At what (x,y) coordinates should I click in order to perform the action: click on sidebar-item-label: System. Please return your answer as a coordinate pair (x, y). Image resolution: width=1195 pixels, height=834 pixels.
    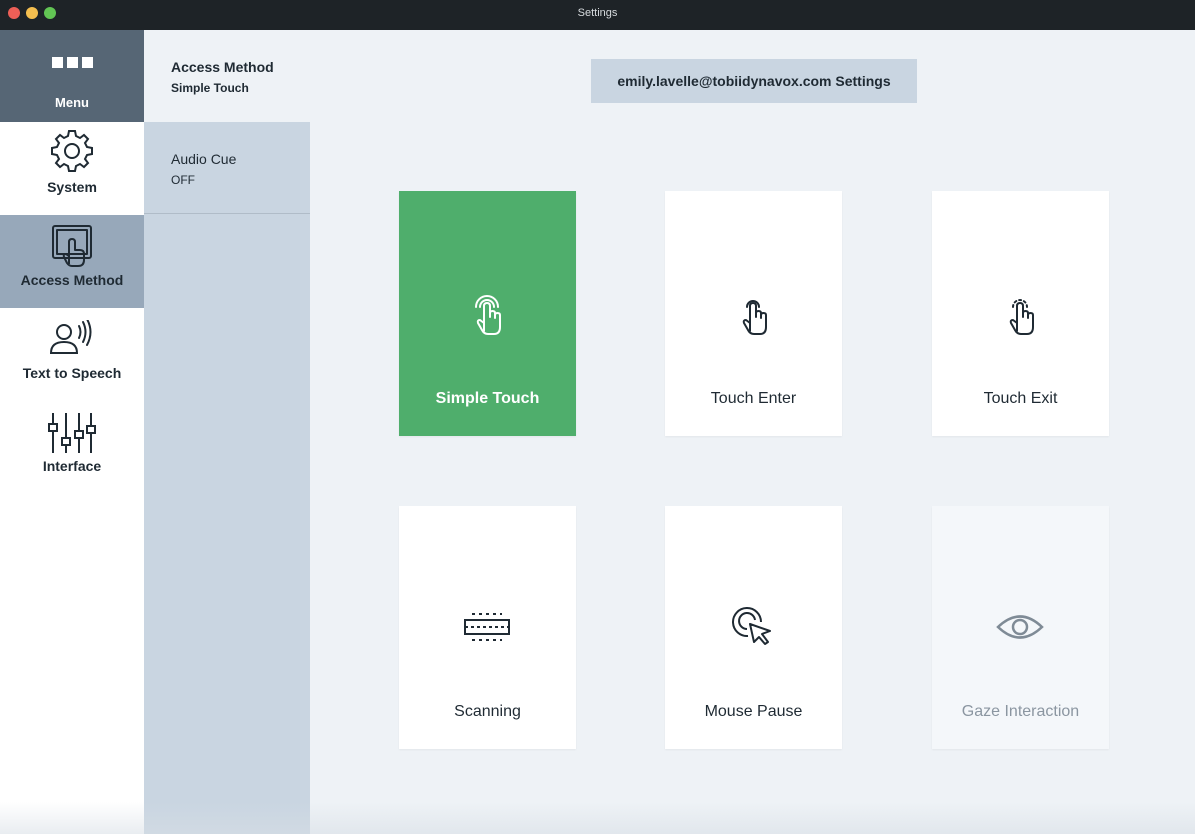
    Looking at the image, I should click on (72, 187).